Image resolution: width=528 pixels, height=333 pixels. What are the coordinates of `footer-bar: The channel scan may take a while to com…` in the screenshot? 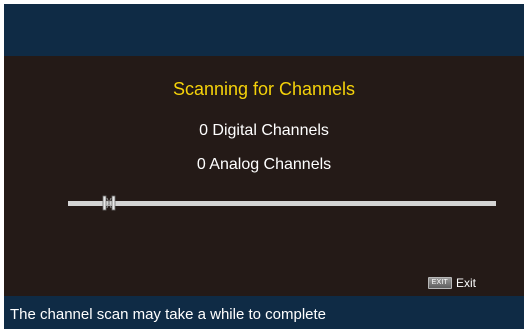 It's located at (264, 312).